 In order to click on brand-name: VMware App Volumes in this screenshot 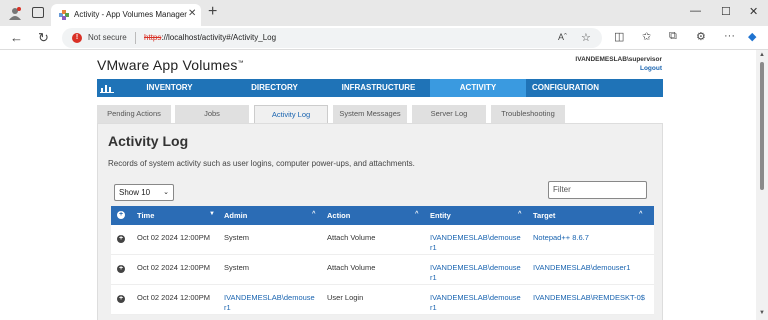, I will do `click(167, 65)`.